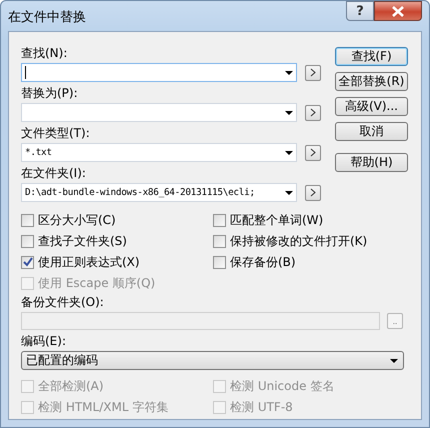 This screenshot has width=430, height=428. I want to click on close-icon, so click(398, 11).